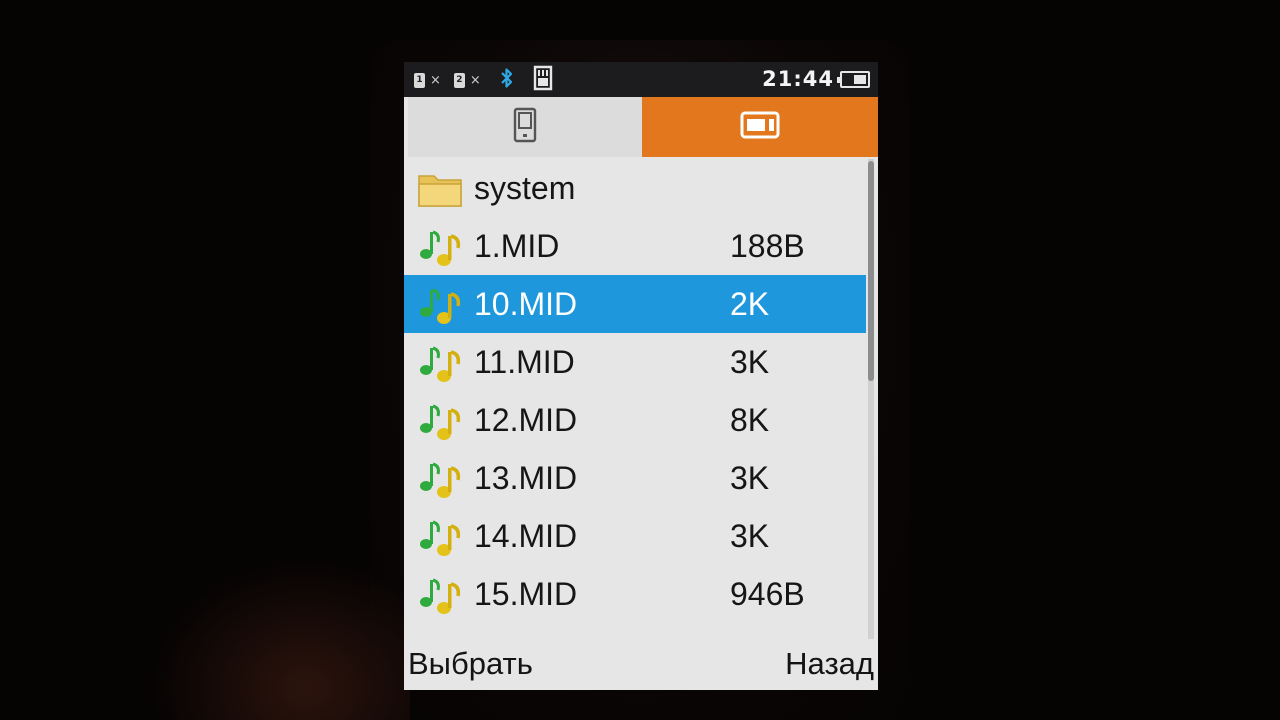 The width and height of the screenshot is (1280, 720). I want to click on sim2-icon: 2, so click(459, 80).